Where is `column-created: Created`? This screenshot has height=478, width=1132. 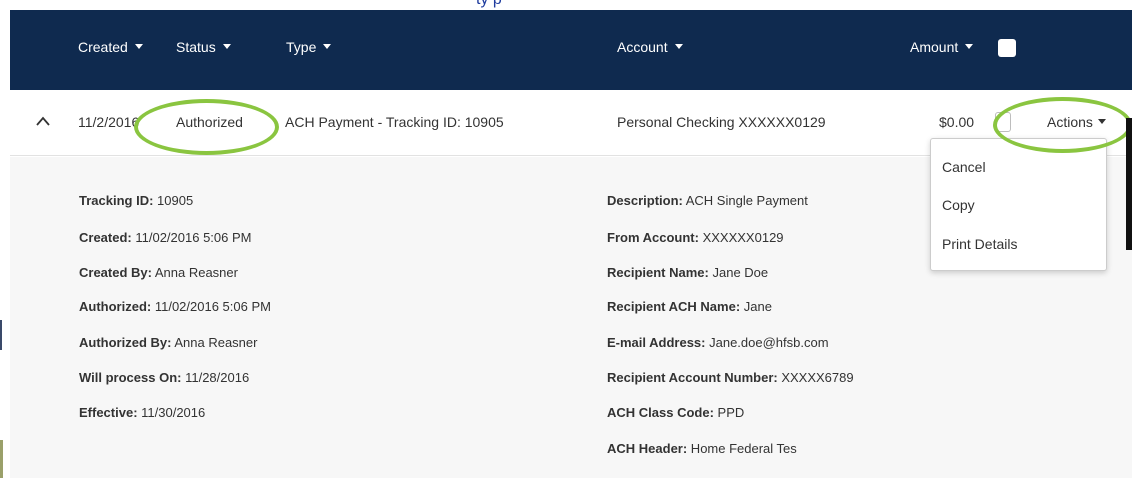 column-created: Created is located at coordinates (110, 47).